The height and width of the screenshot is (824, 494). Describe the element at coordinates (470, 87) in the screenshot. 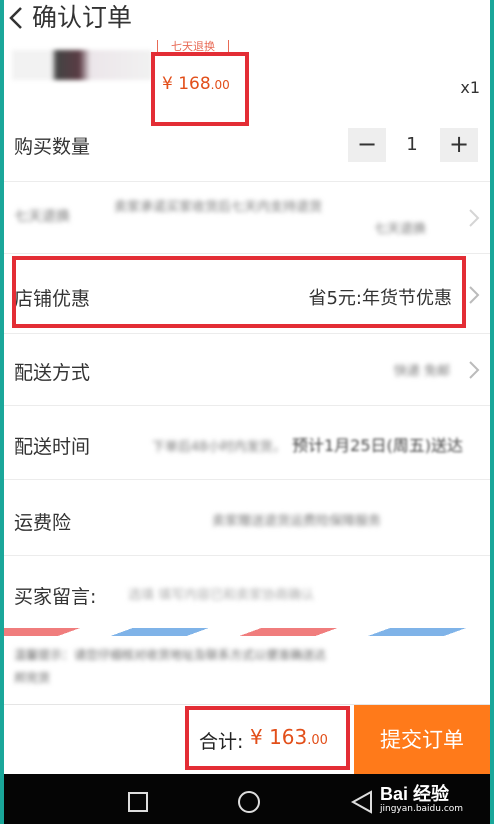

I see `product-quantity: x1` at that location.